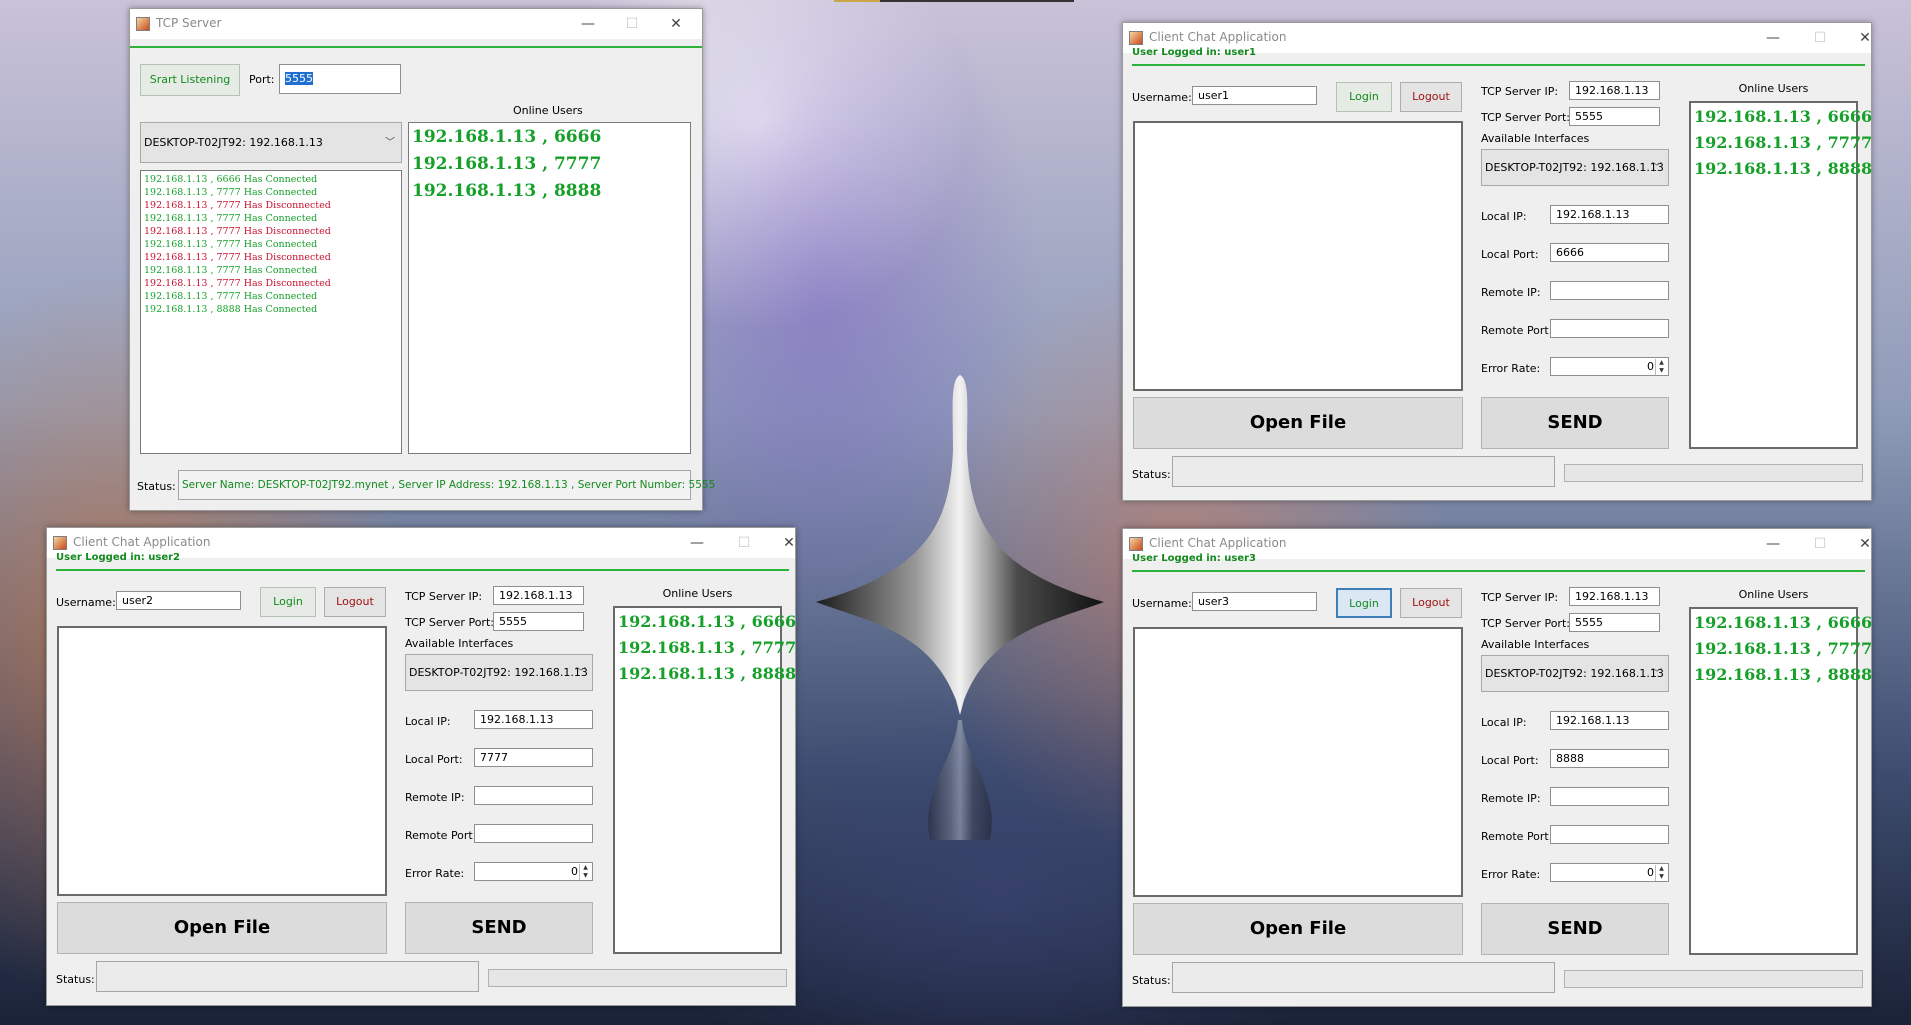 The width and height of the screenshot is (1911, 1025). What do you see at coordinates (1609, 758) in the screenshot?
I see `local-port-input: 8888` at bounding box center [1609, 758].